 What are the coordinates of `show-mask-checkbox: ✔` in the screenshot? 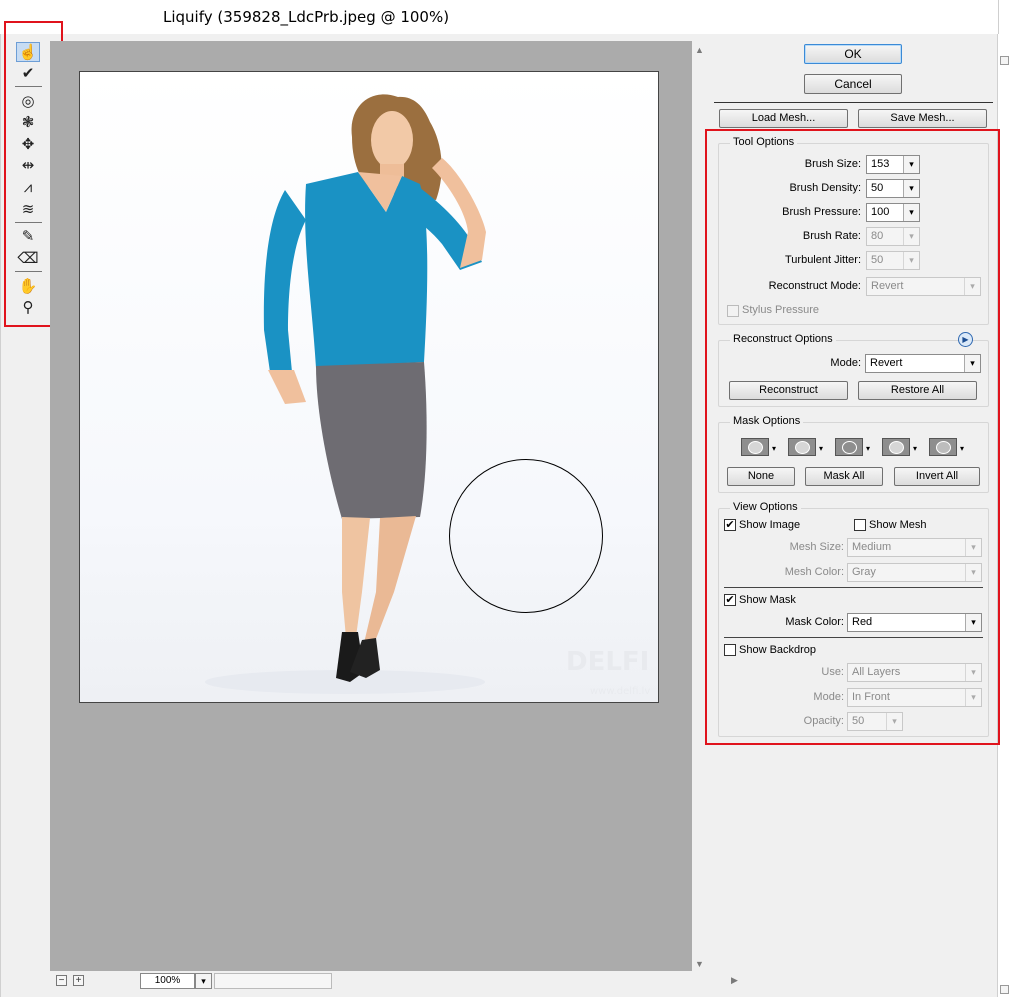 It's located at (730, 600).